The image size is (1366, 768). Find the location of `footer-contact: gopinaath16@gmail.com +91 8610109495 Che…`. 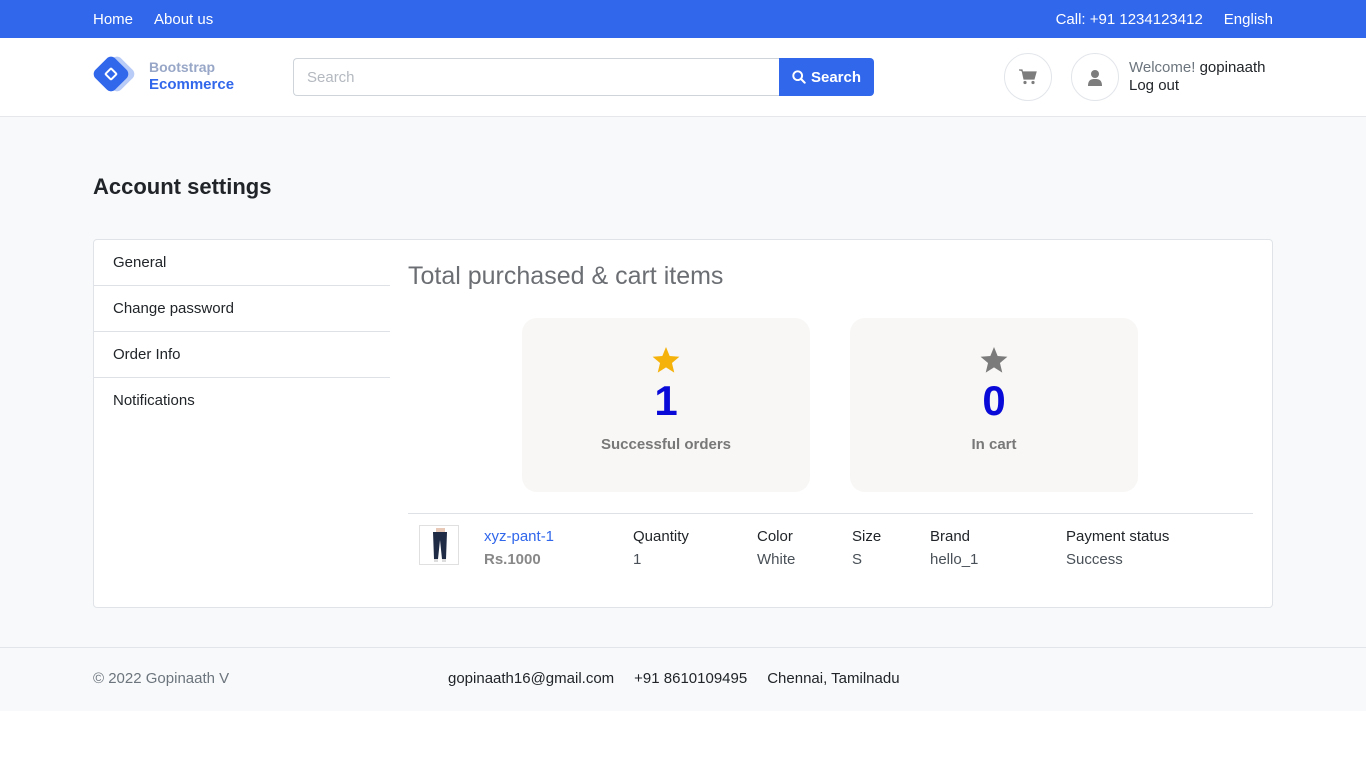

footer-contact: gopinaath16@gmail.com +91 8610109495 Che… is located at coordinates (674, 678).